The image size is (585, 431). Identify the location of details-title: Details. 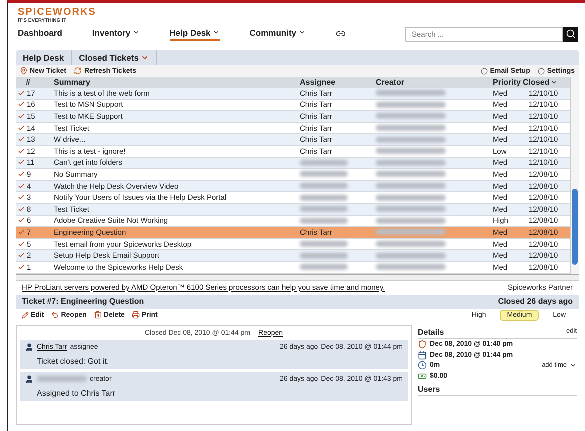
(431, 332).